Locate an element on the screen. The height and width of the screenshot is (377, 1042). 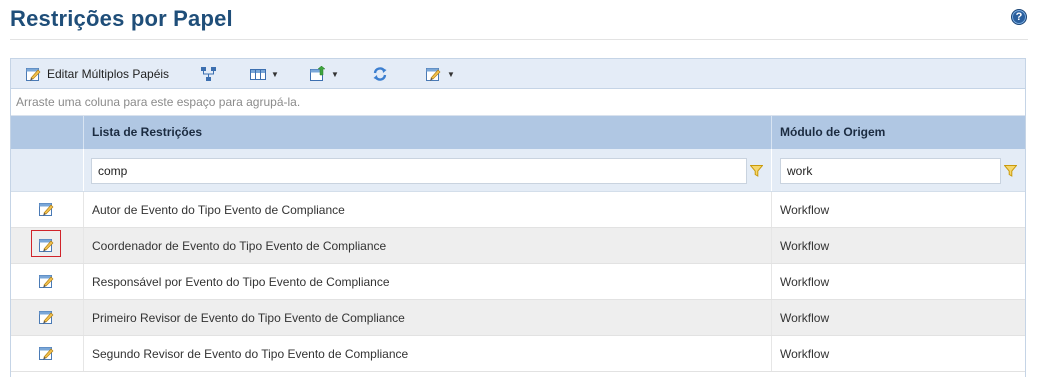
restrictions-filter-input: comp is located at coordinates (419, 171).